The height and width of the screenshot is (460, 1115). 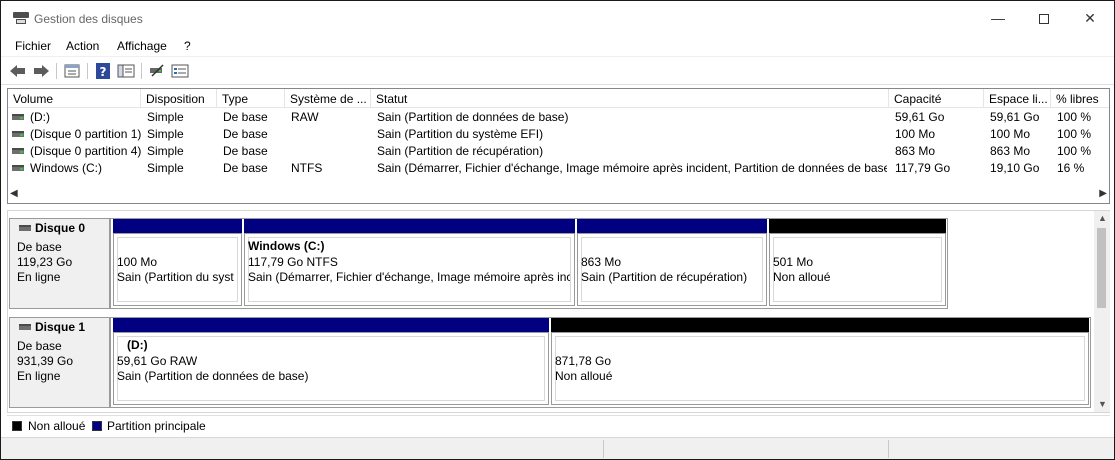 What do you see at coordinates (1101, 268) in the screenshot?
I see `scroll-thumb` at bounding box center [1101, 268].